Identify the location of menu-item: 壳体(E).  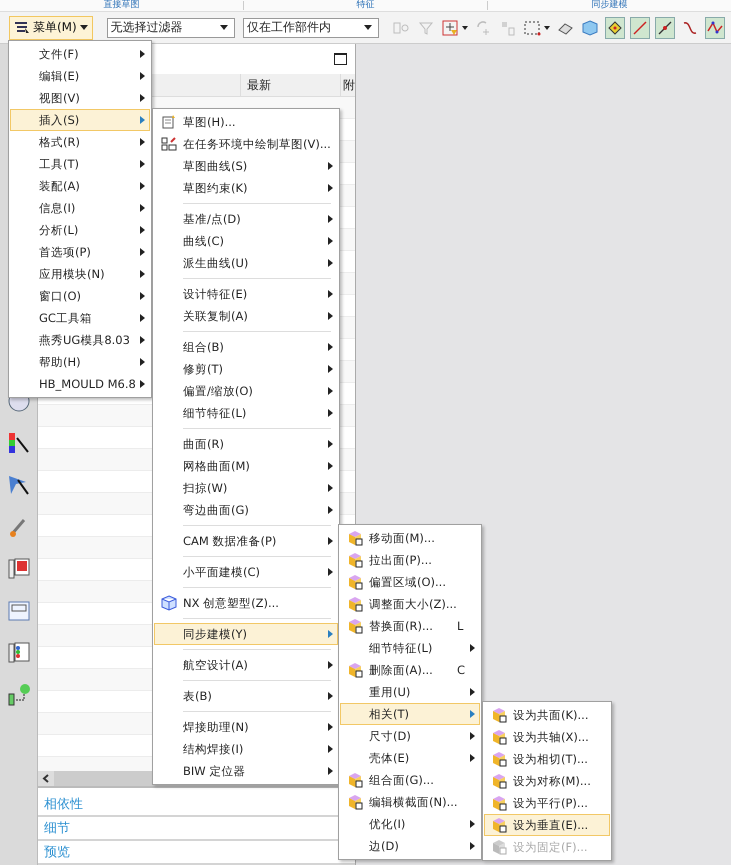
(410, 758).